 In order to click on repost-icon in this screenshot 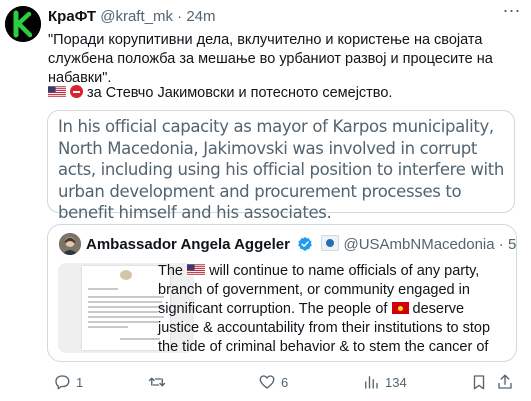, I will do `click(157, 382)`.